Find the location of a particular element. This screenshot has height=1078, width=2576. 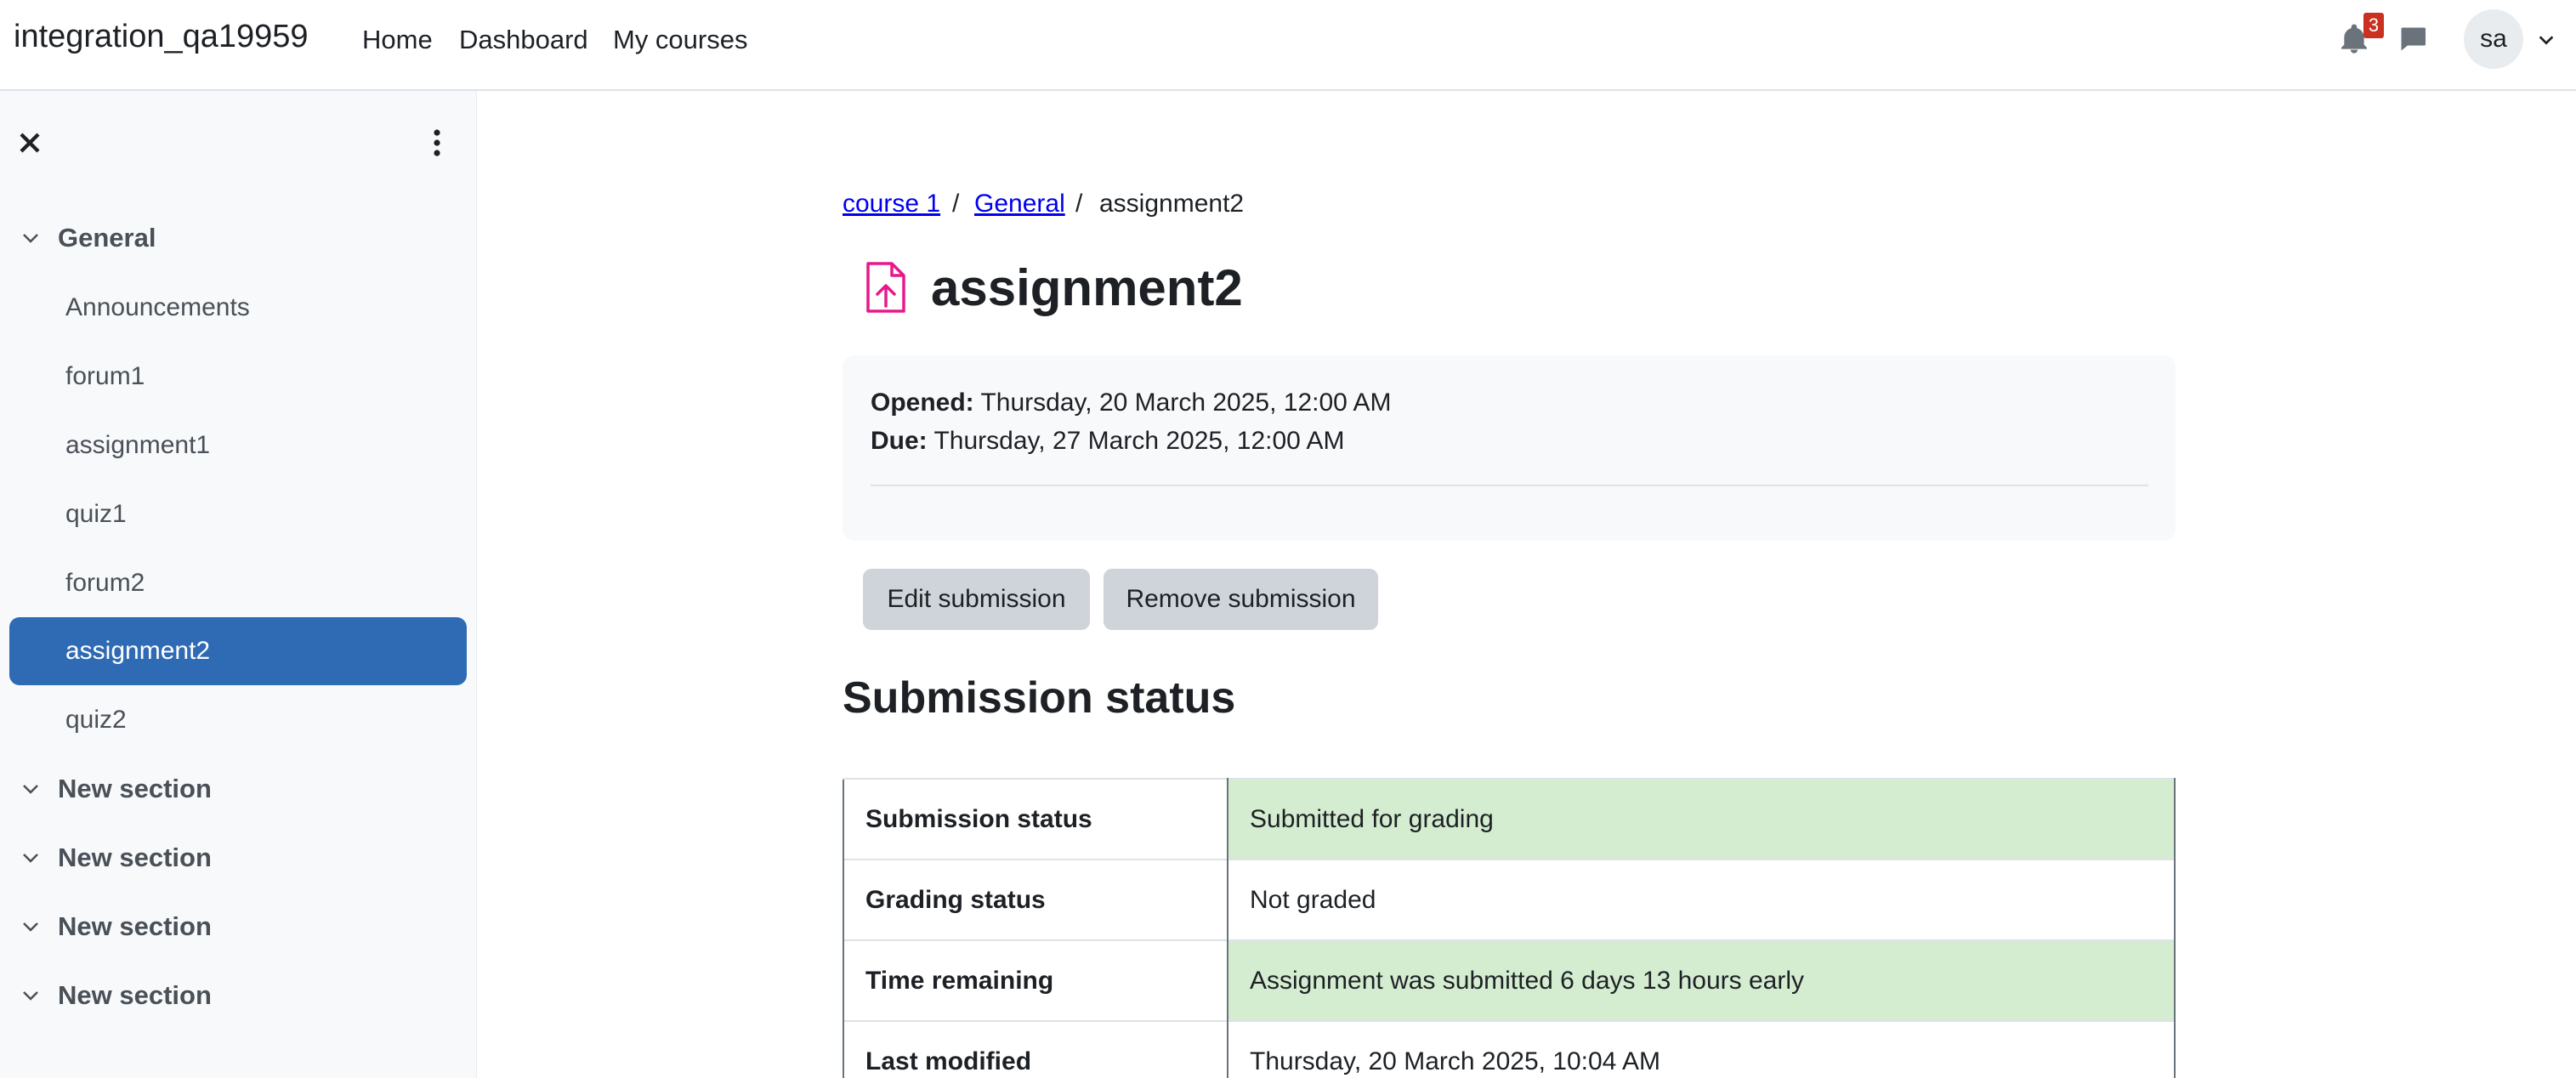

table-row: Submission status Submitted for grading is located at coordinates (1510, 819).